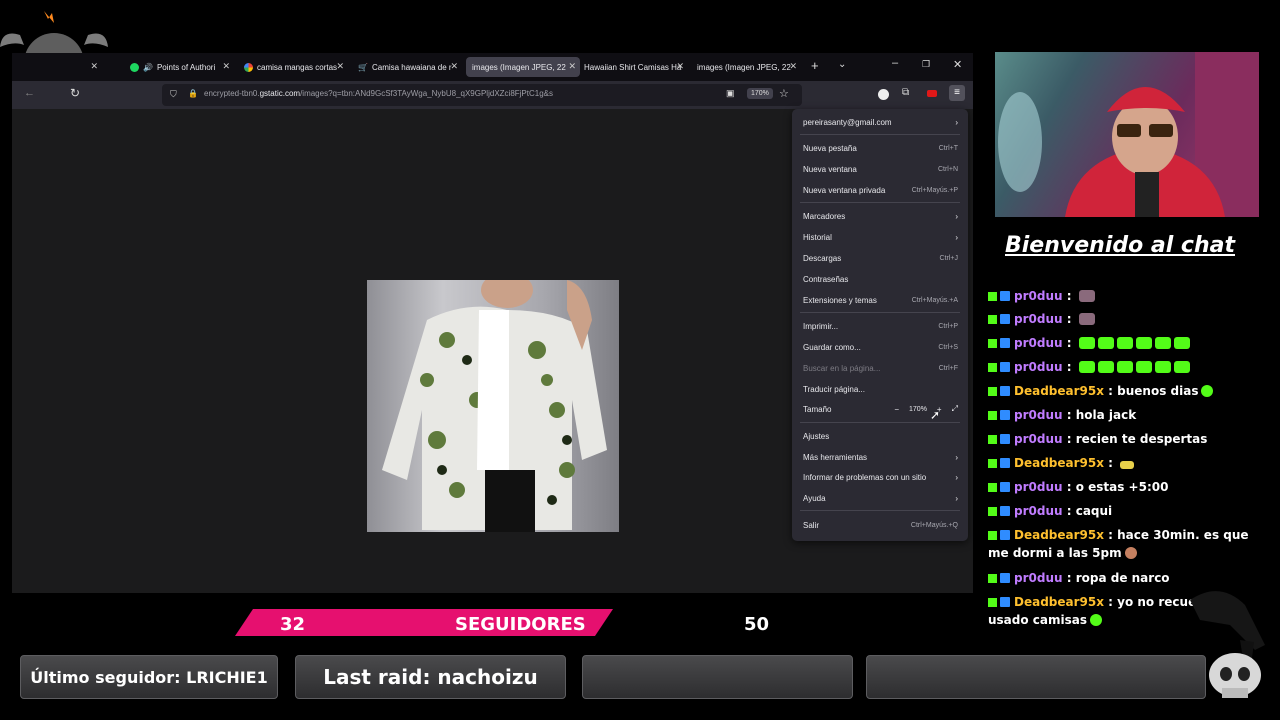  I want to click on chat-message: pr0duu :, so click(1129, 367).